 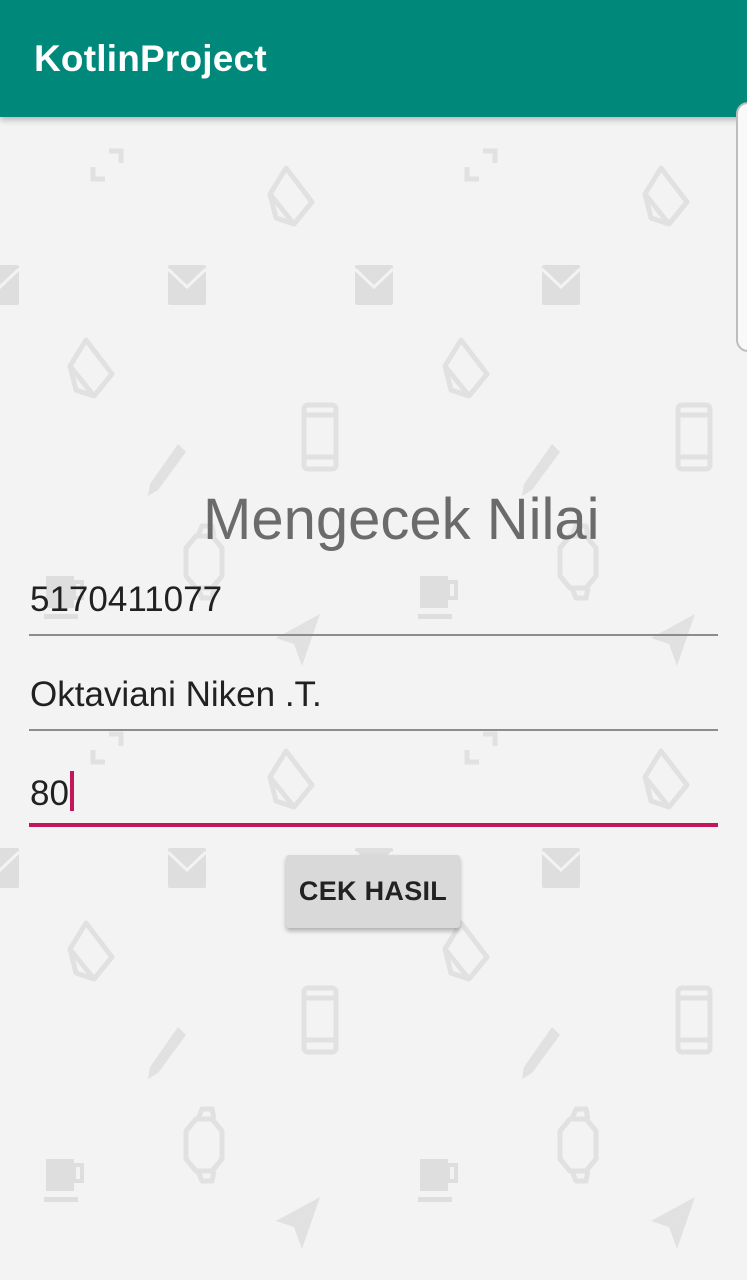 I want to click on cek-hasil-button: CEK HASIL, so click(x=373, y=891).